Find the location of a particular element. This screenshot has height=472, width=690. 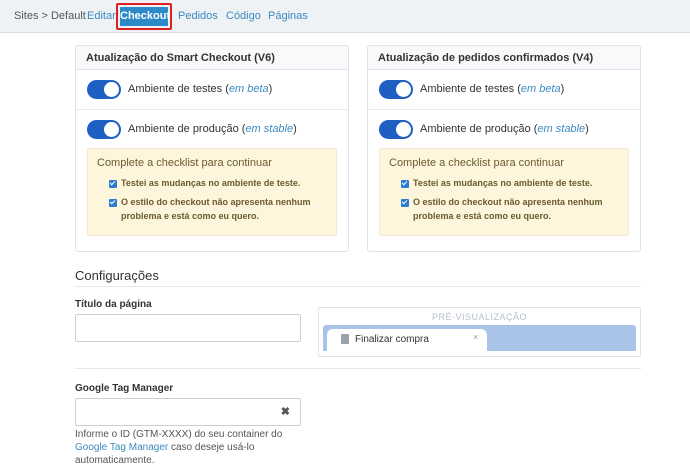

page-title-input is located at coordinates (188, 328).